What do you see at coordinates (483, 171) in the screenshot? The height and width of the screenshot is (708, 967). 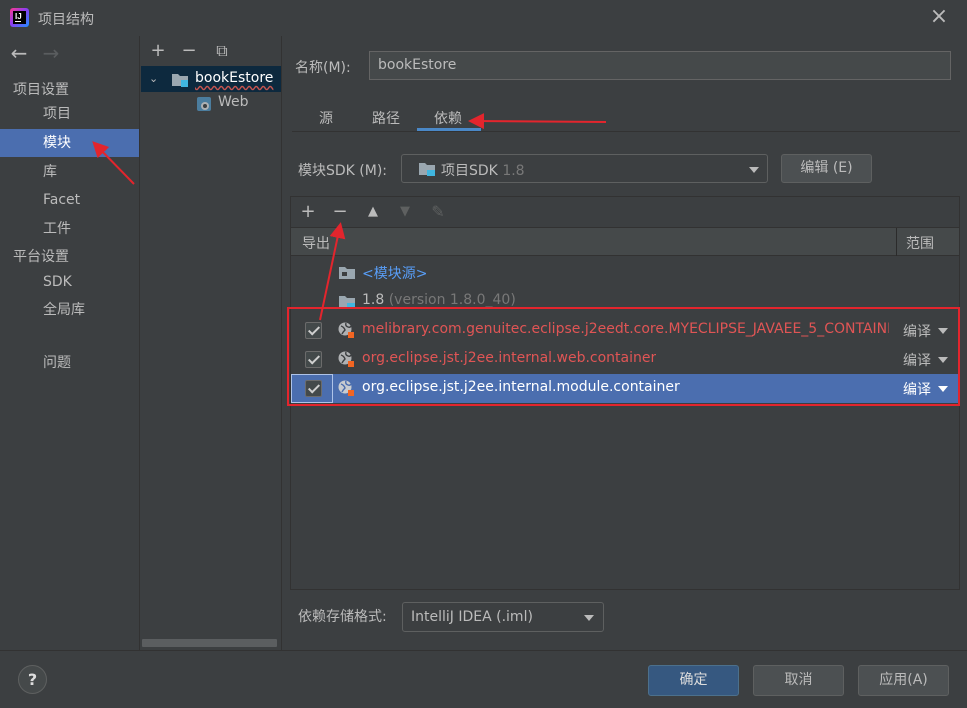 I see `sdk-selected-value: 项目SDK 1.8` at bounding box center [483, 171].